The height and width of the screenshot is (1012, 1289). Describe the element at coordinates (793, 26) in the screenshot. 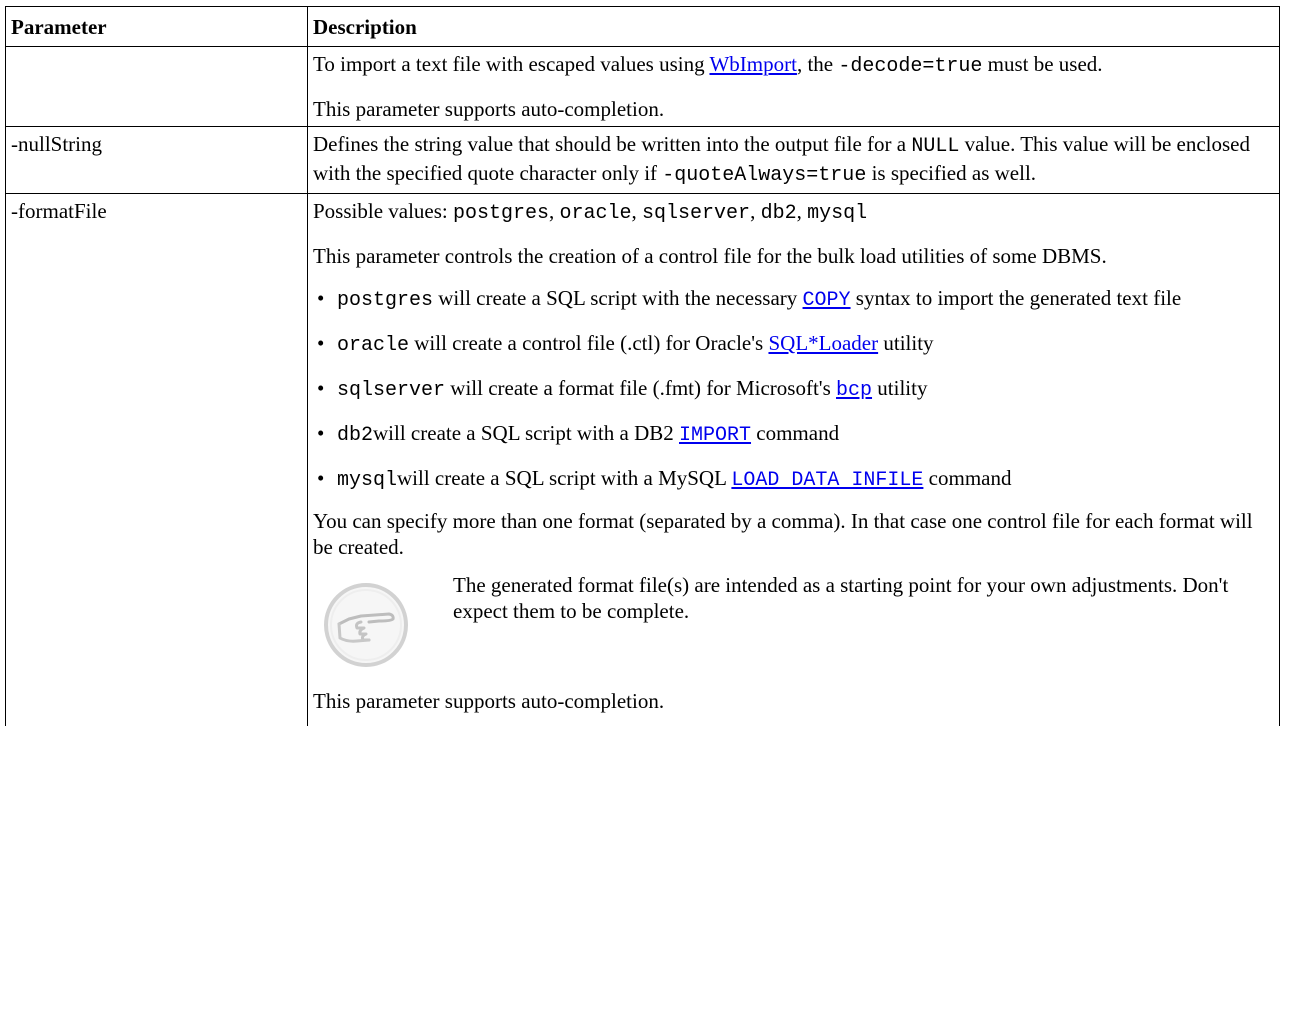

I see `header-description: Description` at that location.